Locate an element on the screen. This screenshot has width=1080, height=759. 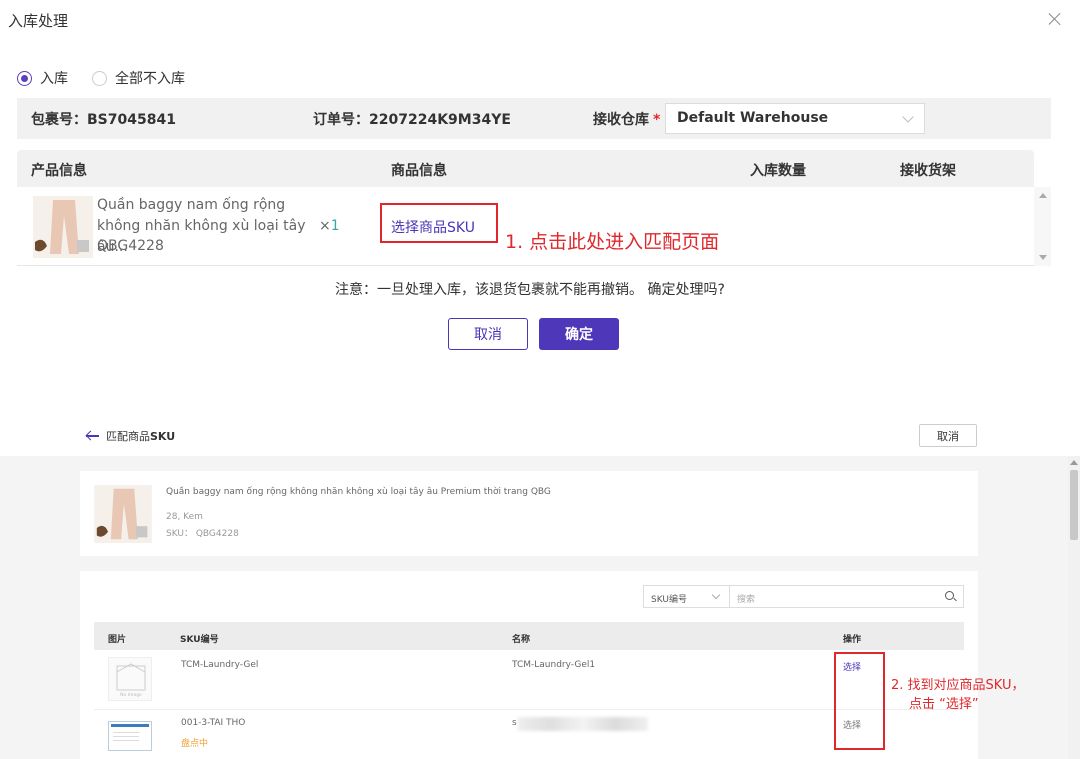
source-product-attributes: 28, Kem is located at coordinates (184, 517).